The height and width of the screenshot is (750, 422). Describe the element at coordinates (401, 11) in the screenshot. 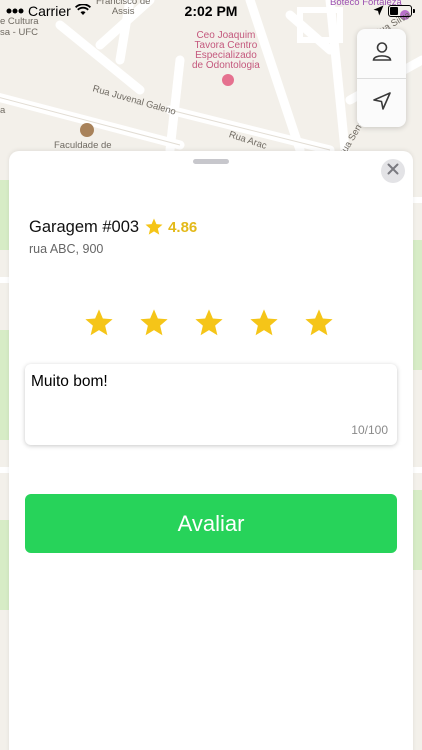

I see `battery-icon` at that location.